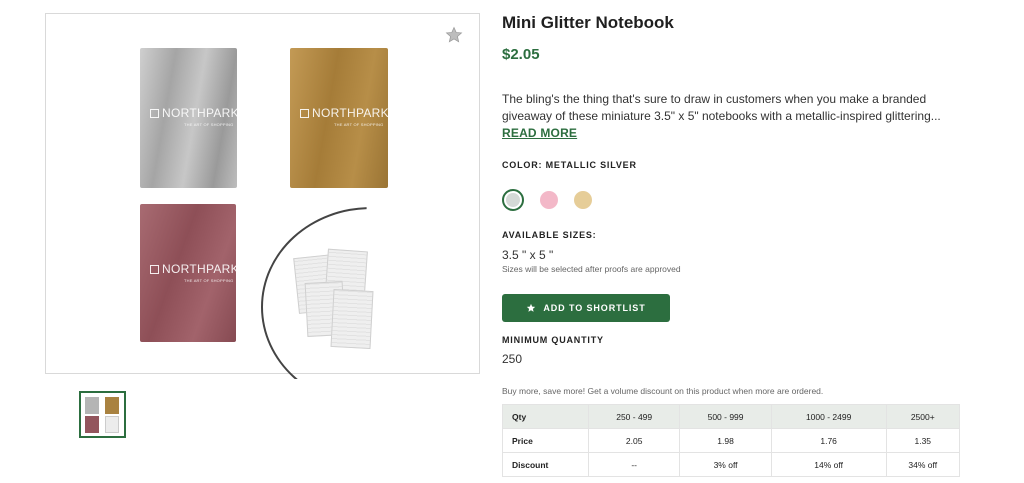 The width and height of the screenshot is (1024, 483). I want to click on table-header-cell: 500 - 999, so click(725, 416).